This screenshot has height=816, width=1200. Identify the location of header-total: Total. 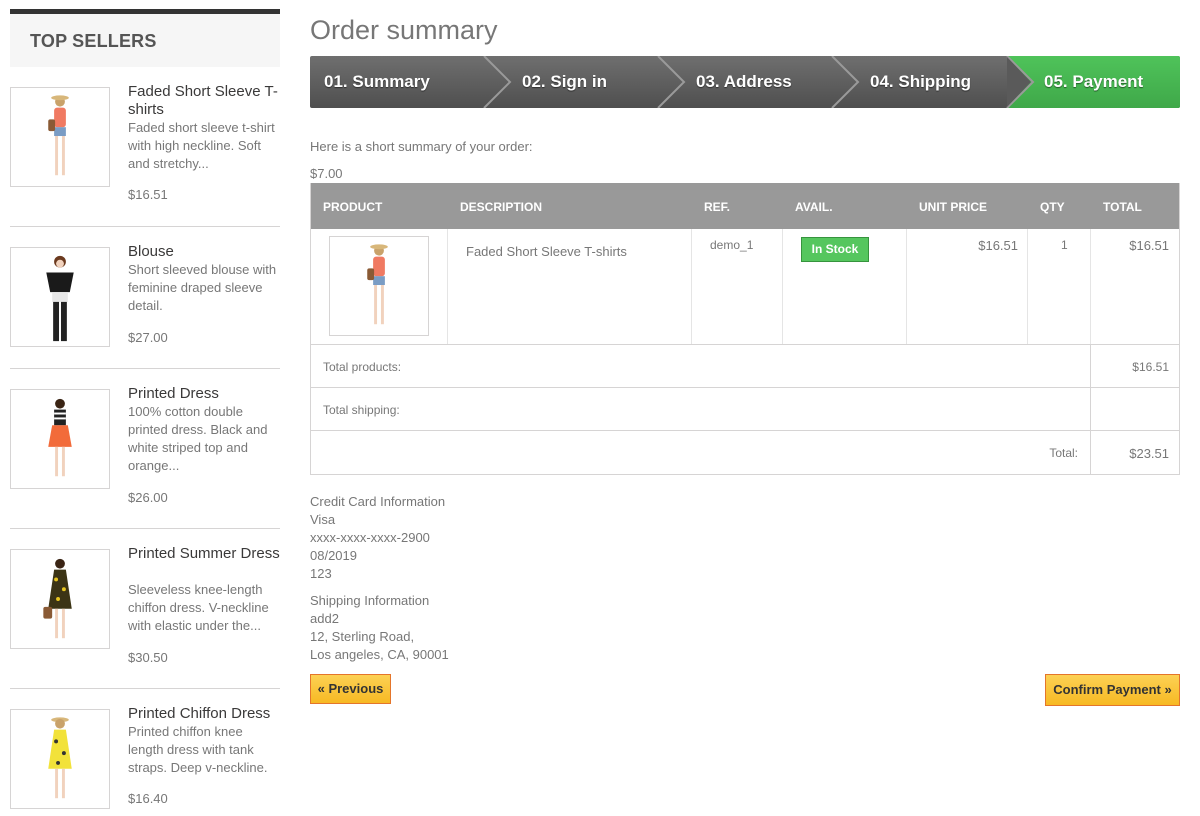
(1122, 207).